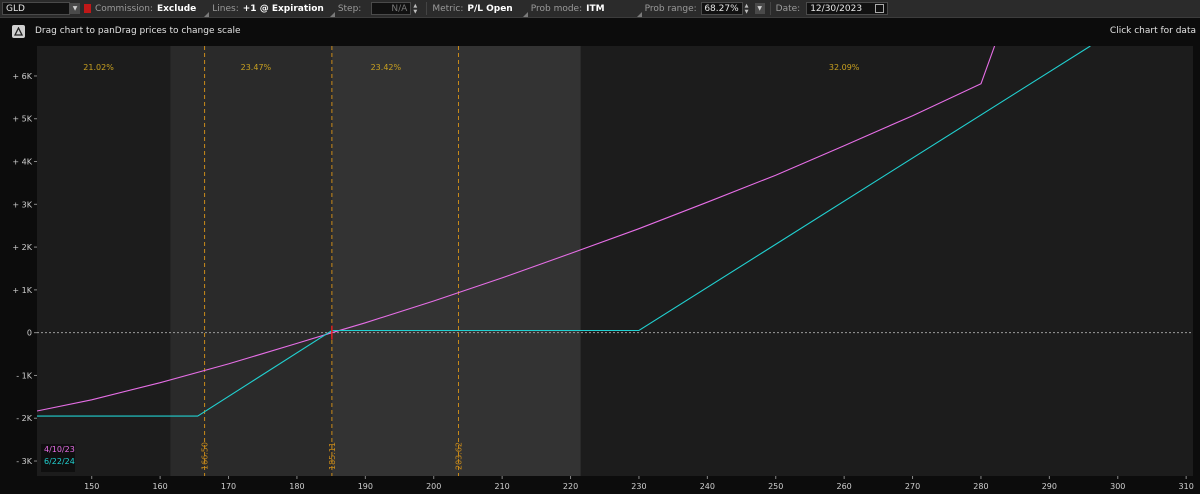 This screenshot has height=494, width=1200. Describe the element at coordinates (29, 333) in the screenshot. I see `y-tick-label: 0` at that location.